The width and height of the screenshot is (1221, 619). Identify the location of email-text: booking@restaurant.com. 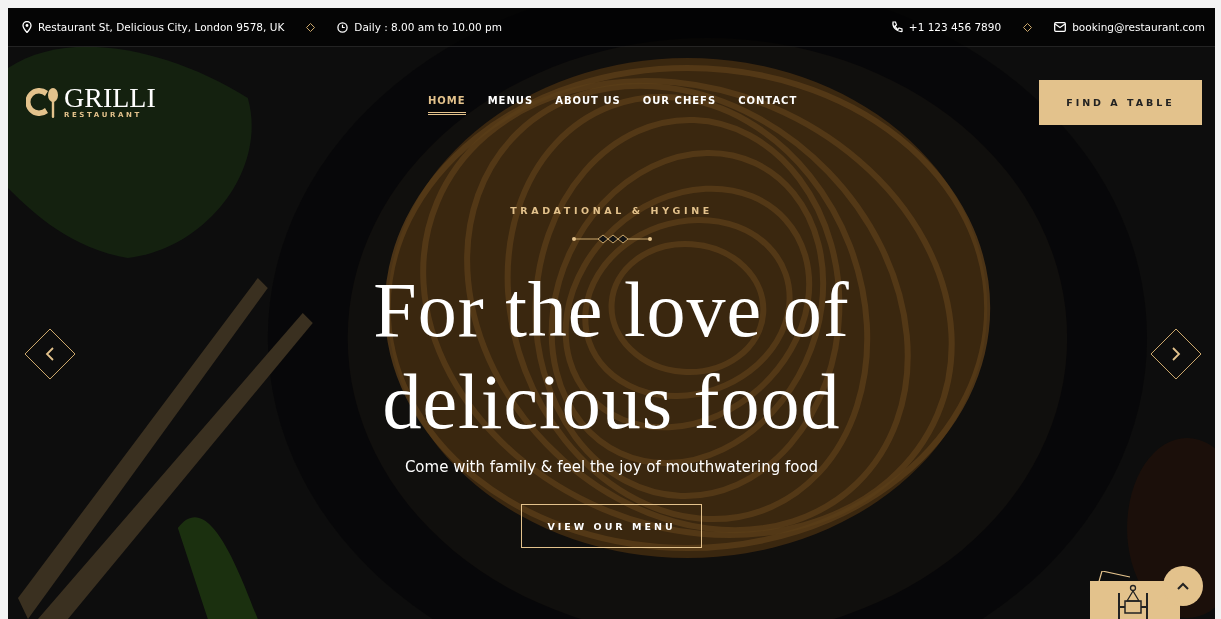
(1138, 27).